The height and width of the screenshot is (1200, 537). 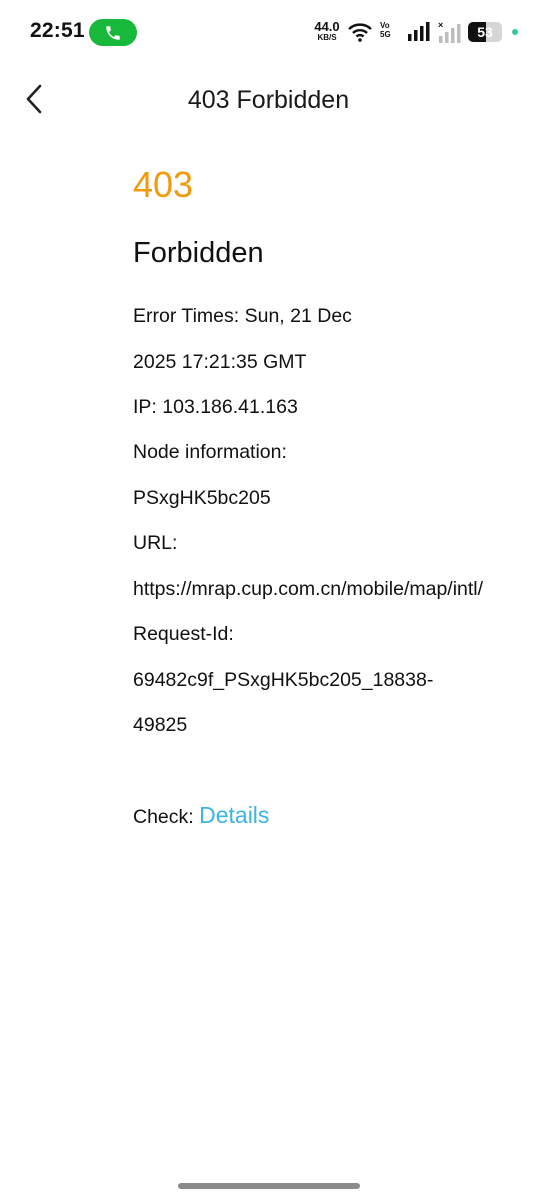 I want to click on battery-level: 53, so click(x=485, y=32).